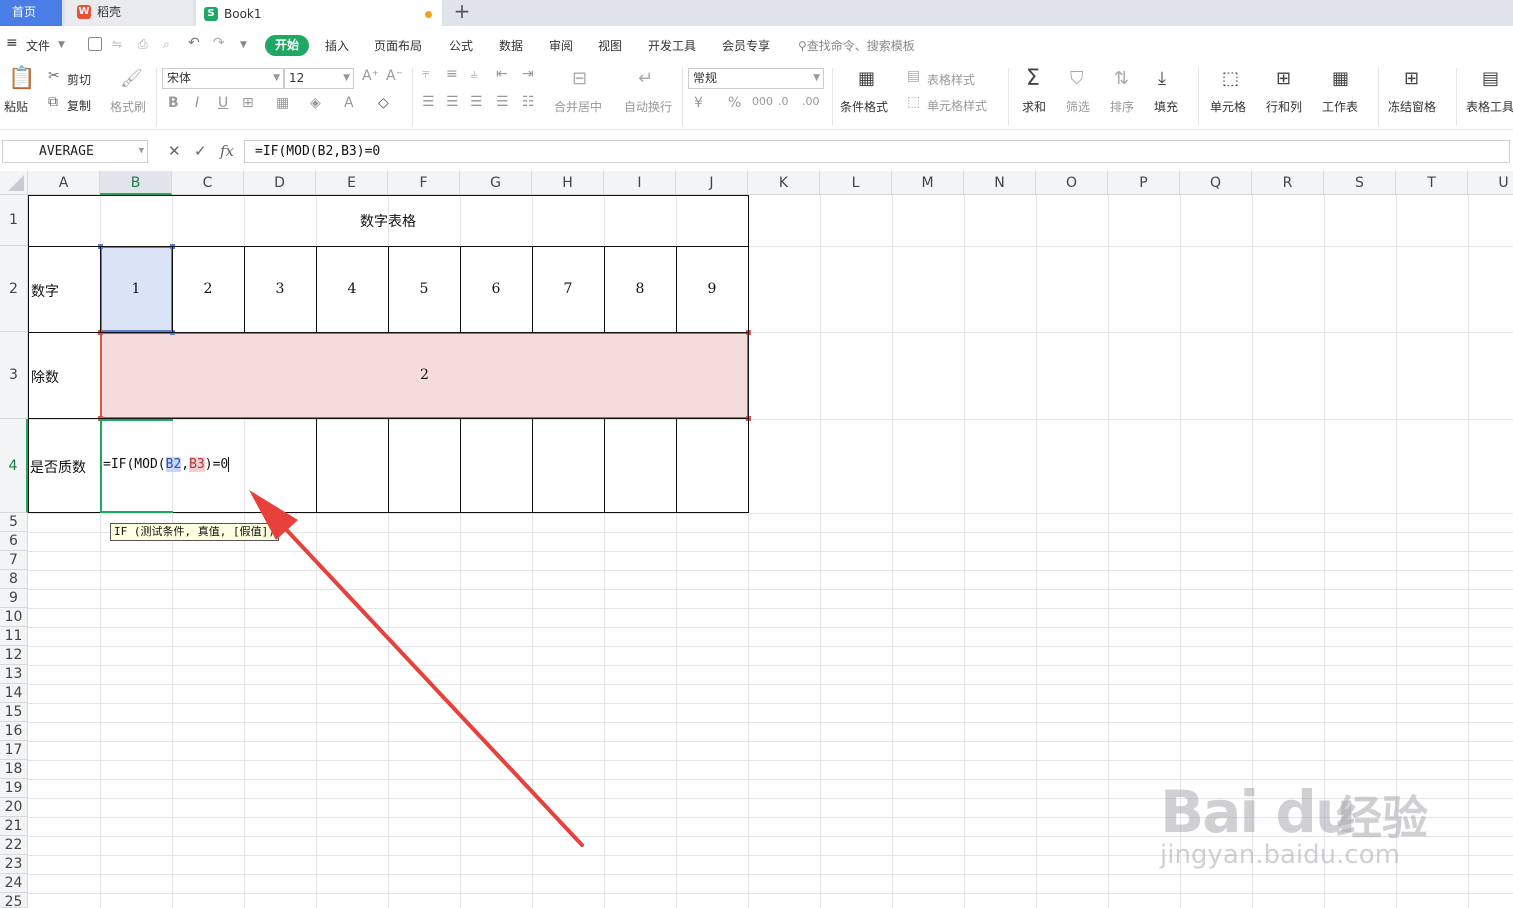  I want to click on watermark-url: jingyan.baidu.com, so click(1280, 855).